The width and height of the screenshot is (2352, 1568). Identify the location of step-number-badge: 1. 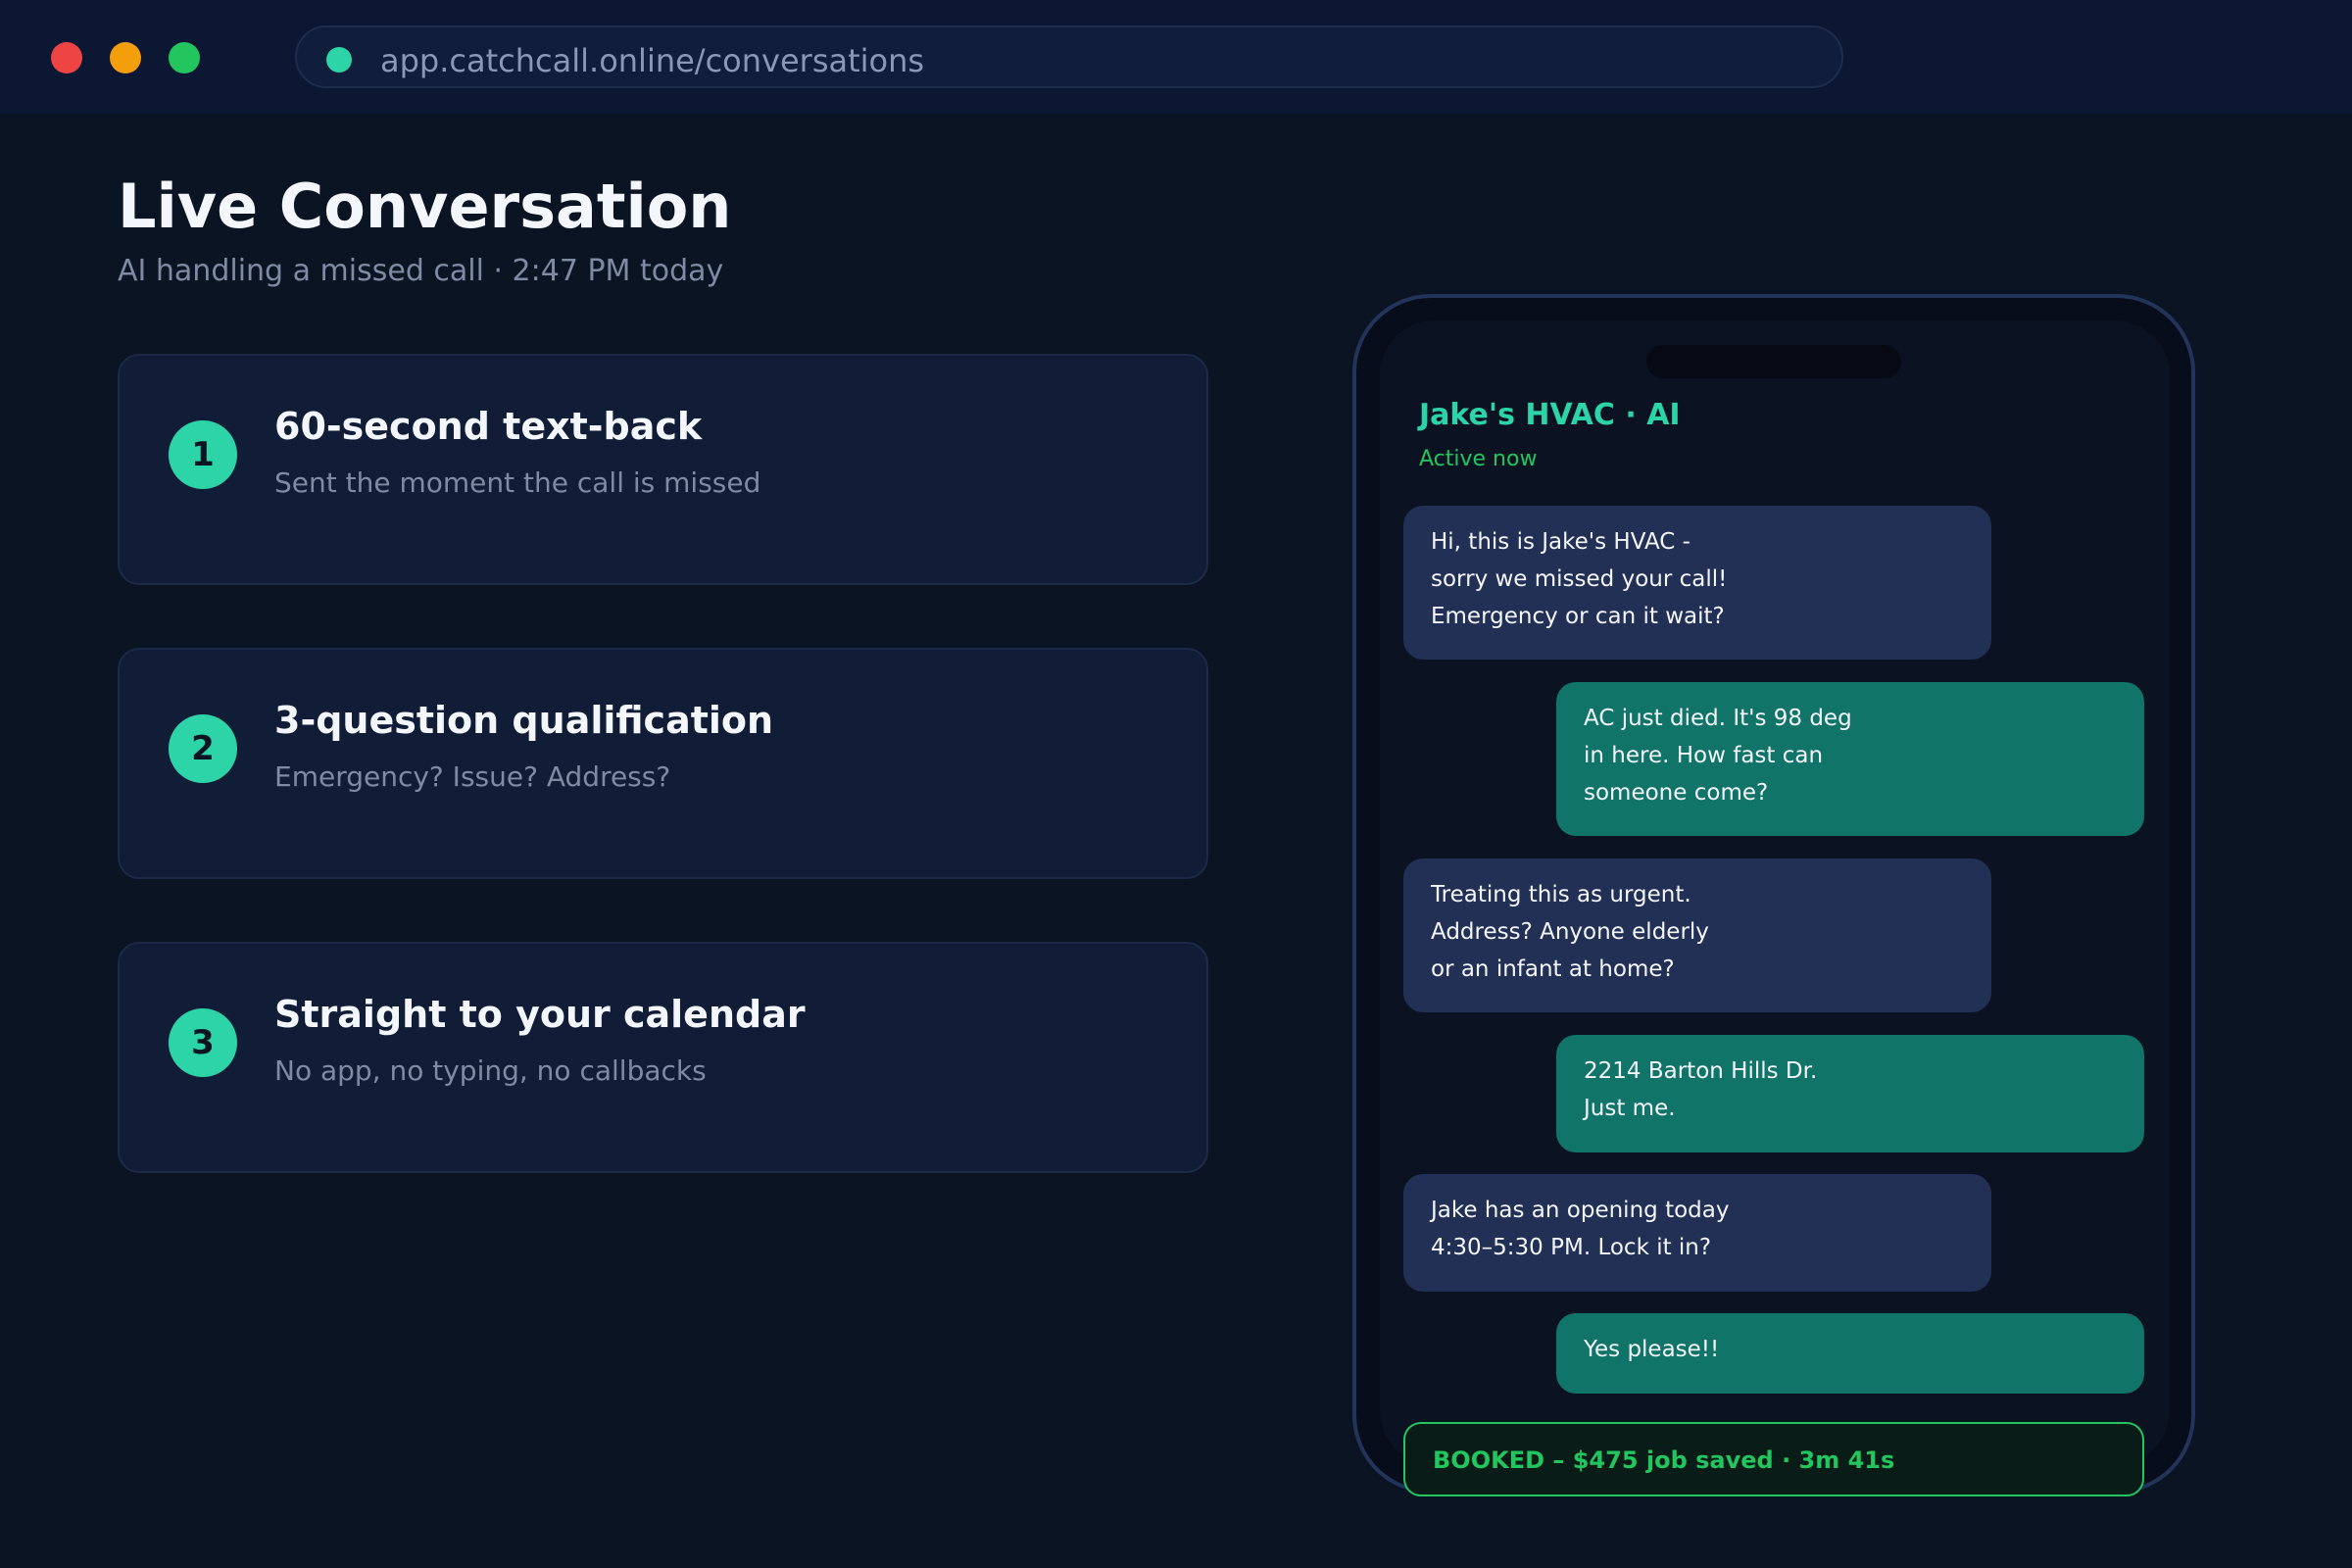
(203, 454).